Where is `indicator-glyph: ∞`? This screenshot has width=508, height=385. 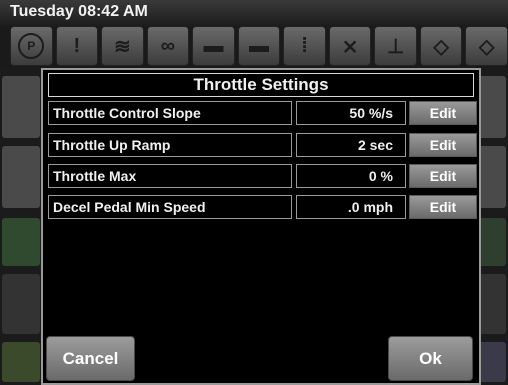 indicator-glyph: ∞ is located at coordinates (168, 45).